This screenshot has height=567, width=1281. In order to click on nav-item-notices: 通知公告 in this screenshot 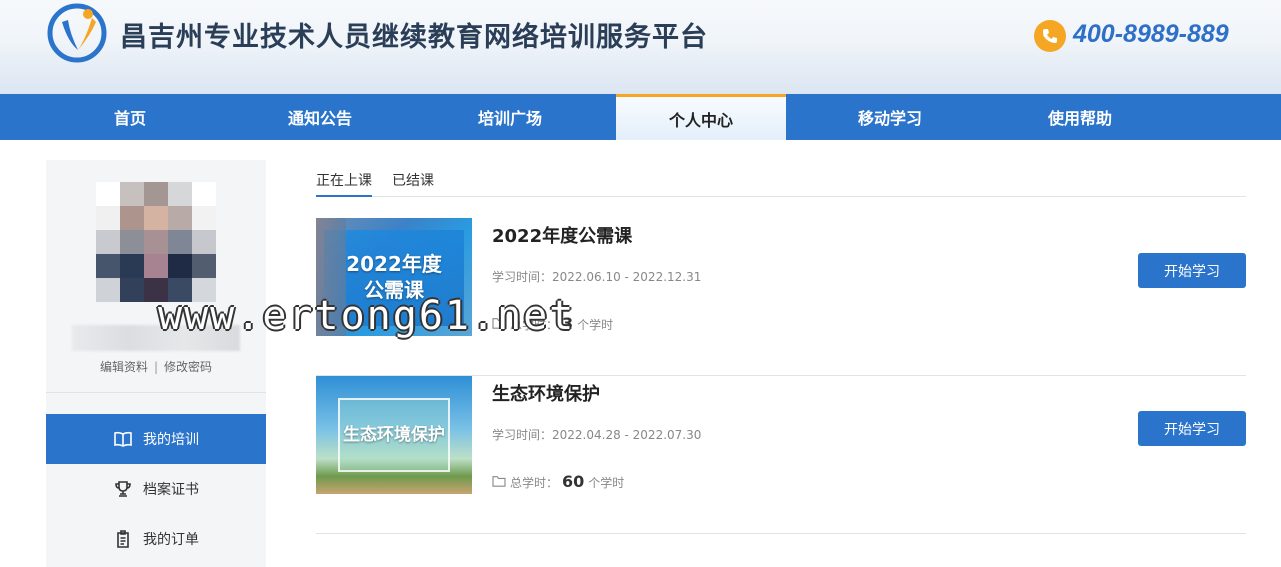, I will do `click(320, 117)`.